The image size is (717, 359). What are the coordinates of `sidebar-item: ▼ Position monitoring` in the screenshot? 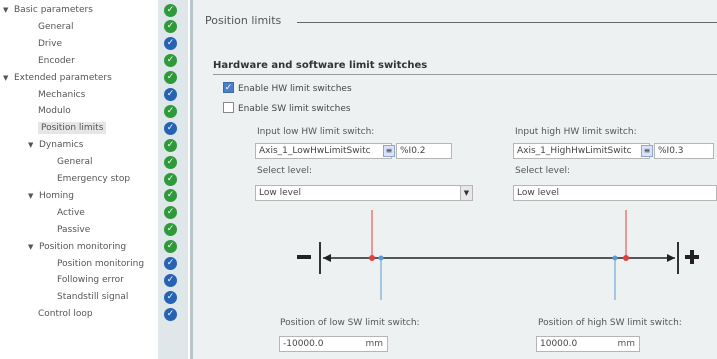 It's located at (77, 247).